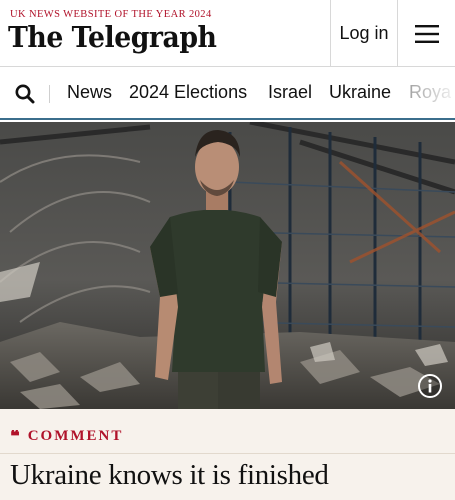 The height and width of the screenshot is (500, 455). What do you see at coordinates (112, 37) in the screenshot?
I see `telegraph-logo: The Telegraph` at bounding box center [112, 37].